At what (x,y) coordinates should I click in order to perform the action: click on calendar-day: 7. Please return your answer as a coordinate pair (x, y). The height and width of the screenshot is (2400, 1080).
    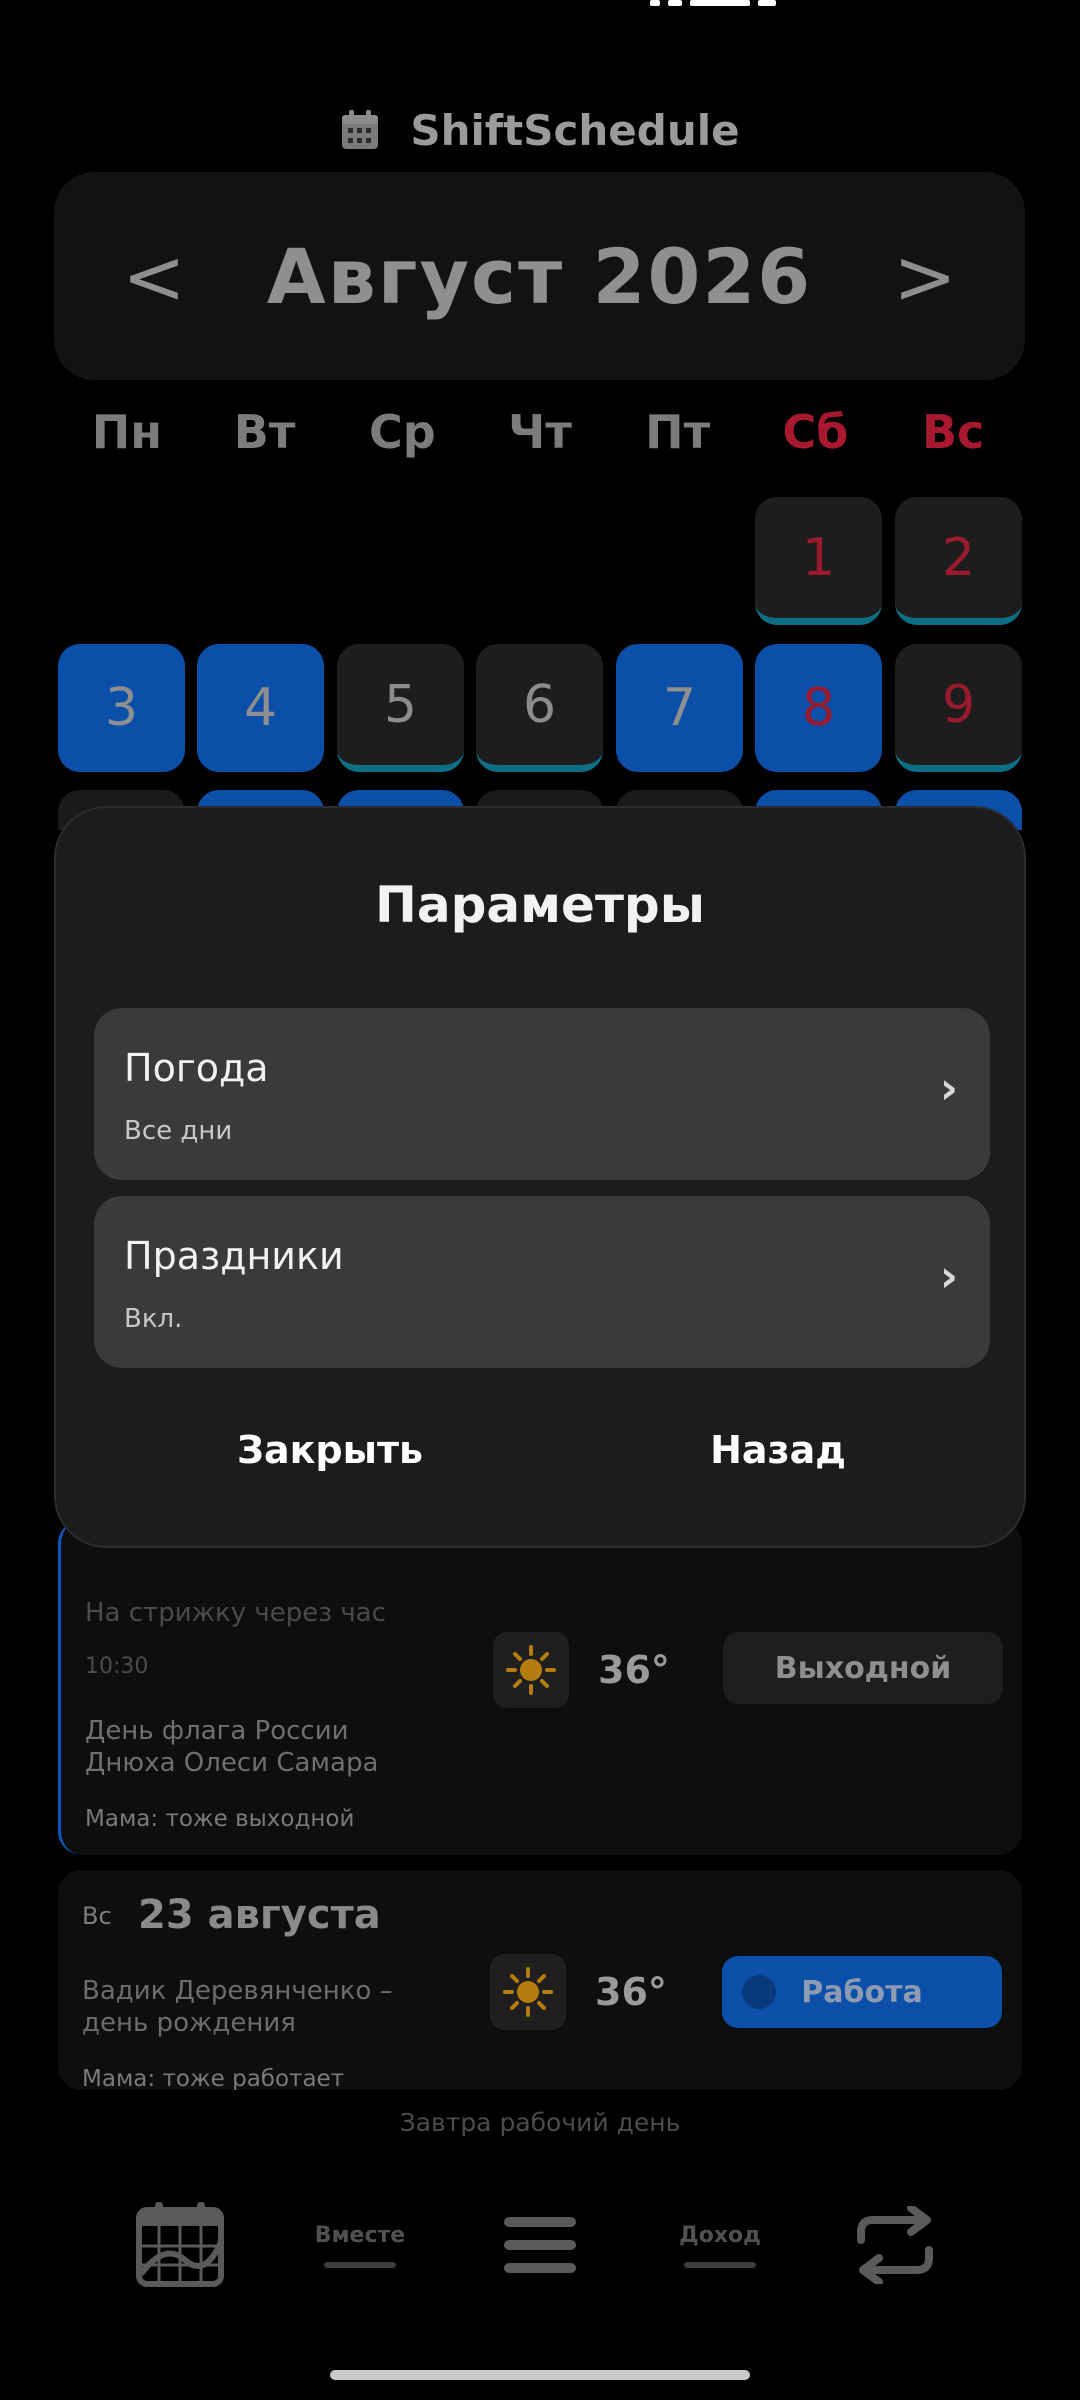
    Looking at the image, I should click on (679, 708).